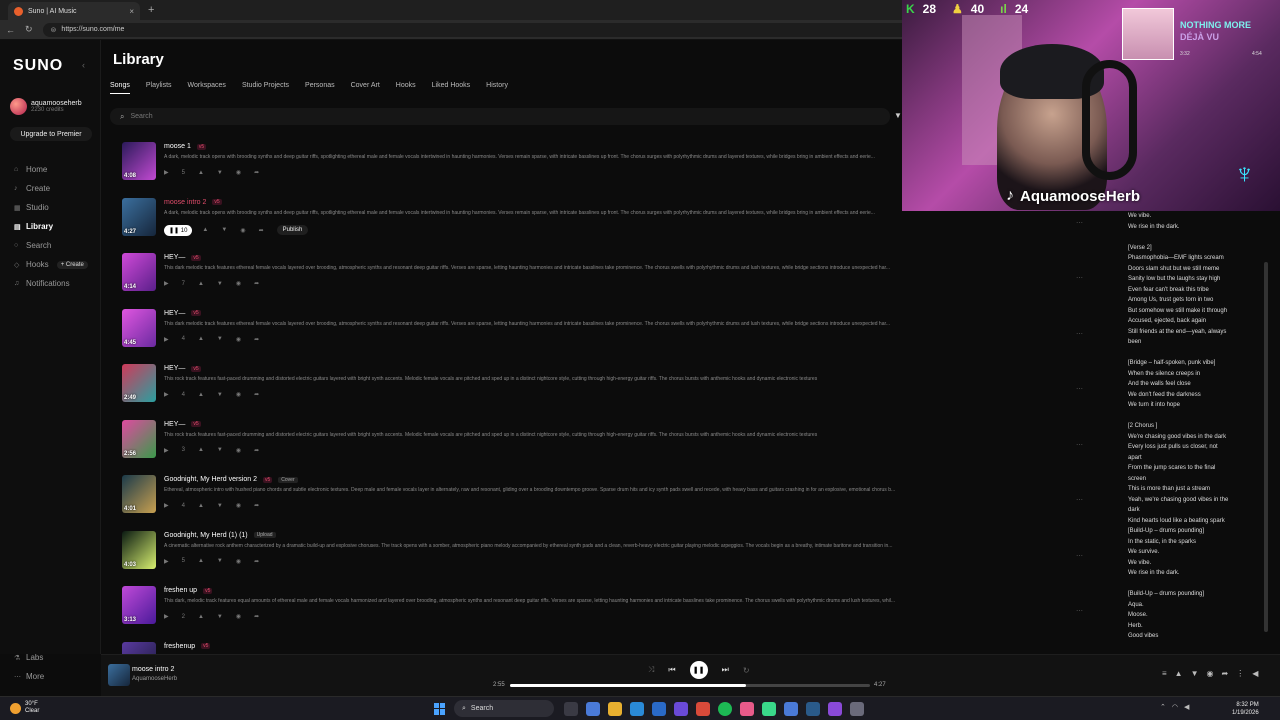  What do you see at coordinates (51, 283) in the screenshot?
I see `sidebar-item-notifications: ♫ Notifications` at bounding box center [51, 283].